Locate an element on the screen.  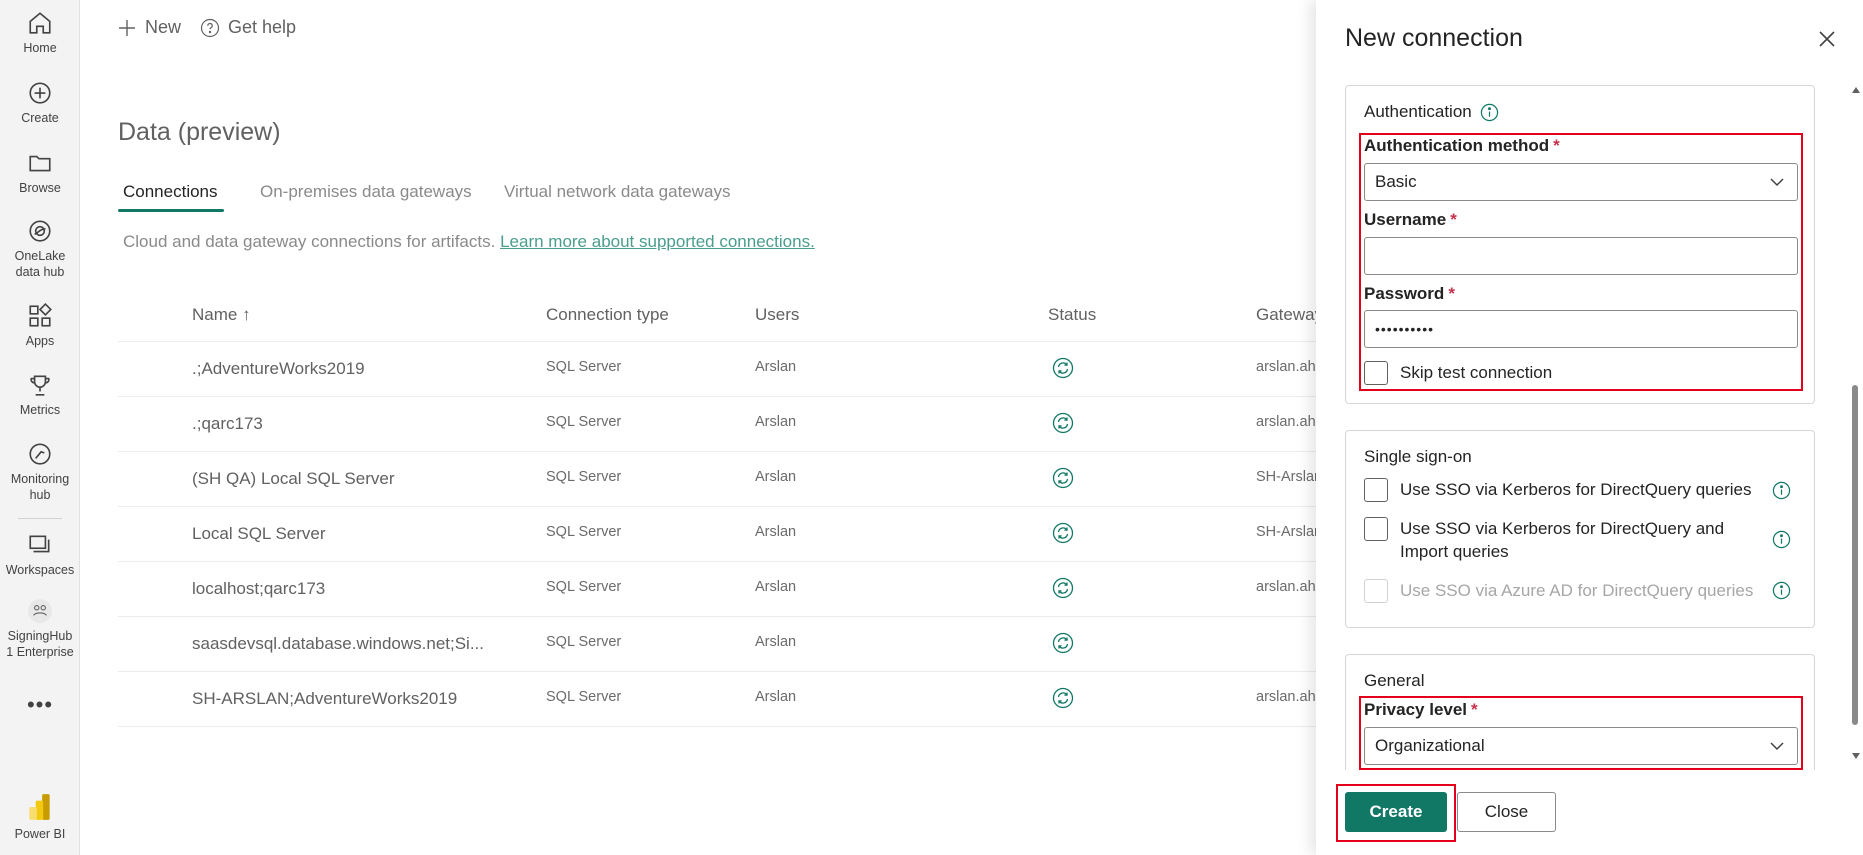
nav-home: Home is located at coordinates (40, 33).